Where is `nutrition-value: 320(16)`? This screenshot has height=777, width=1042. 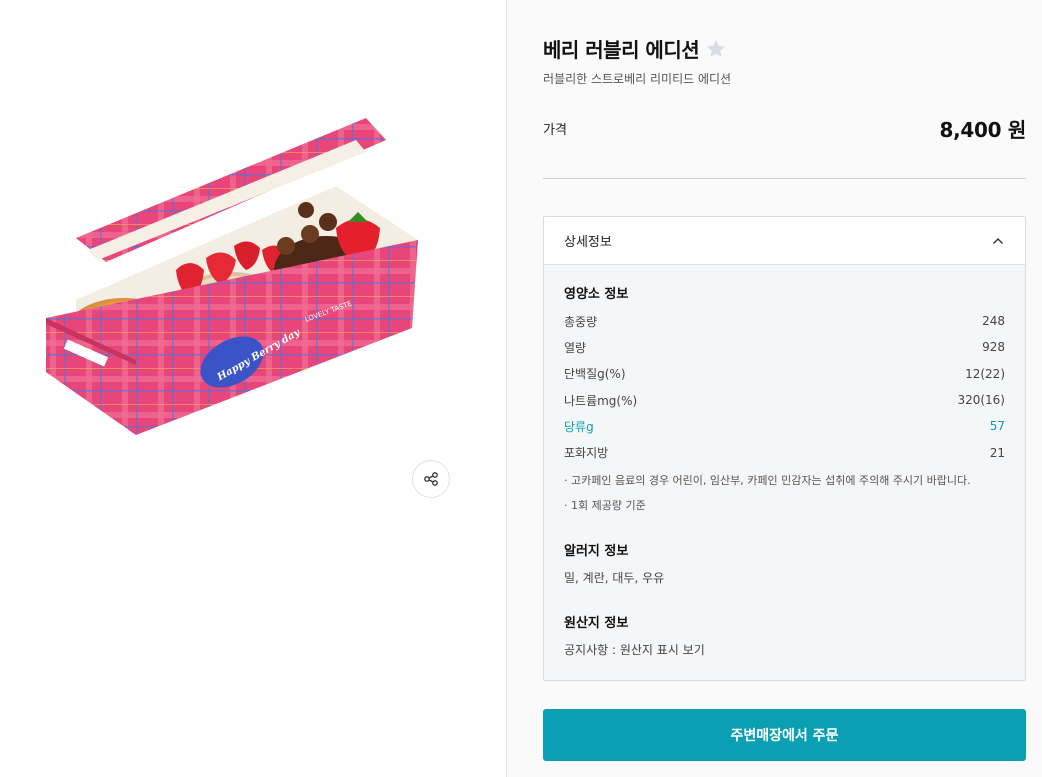
nutrition-value: 320(16) is located at coordinates (981, 400).